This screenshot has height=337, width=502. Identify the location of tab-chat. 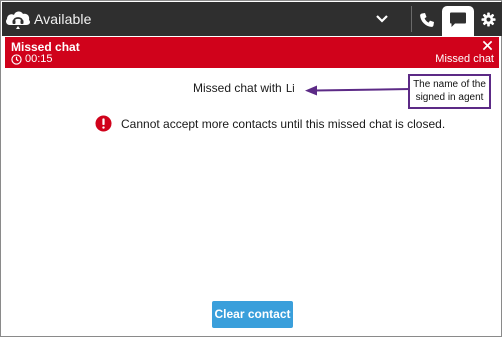
(458, 21).